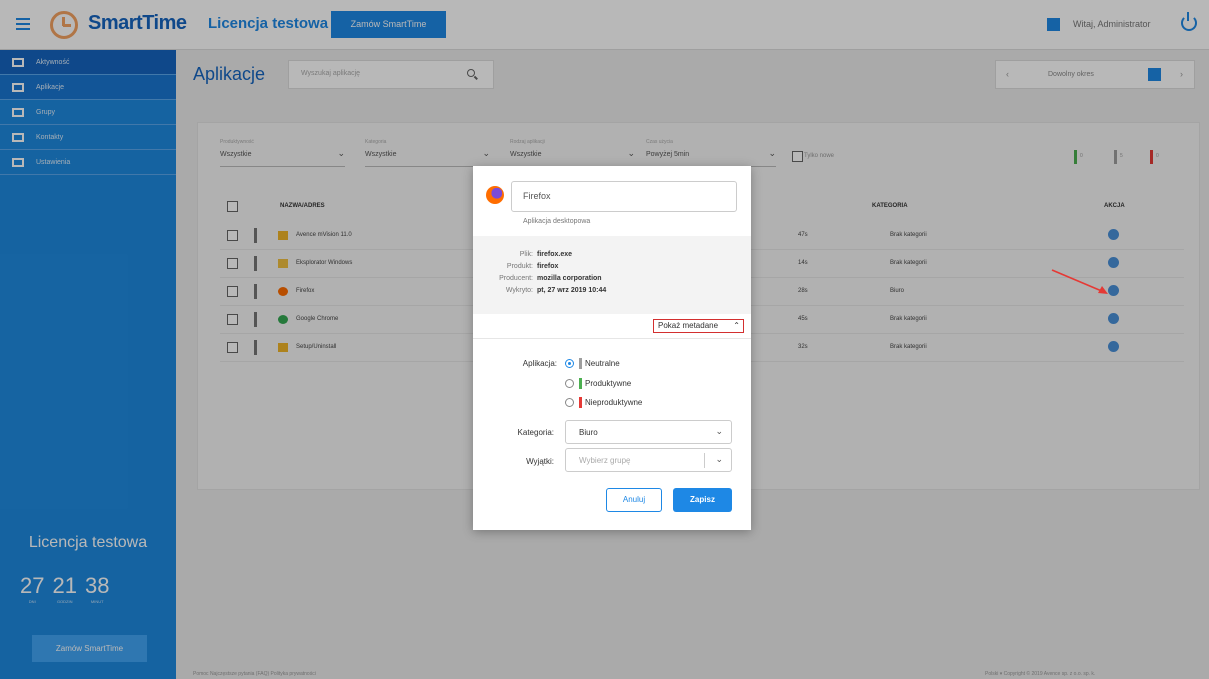 This screenshot has width=1209, height=679. I want to click on radio-unproductive: Nieproduktywne, so click(645, 403).